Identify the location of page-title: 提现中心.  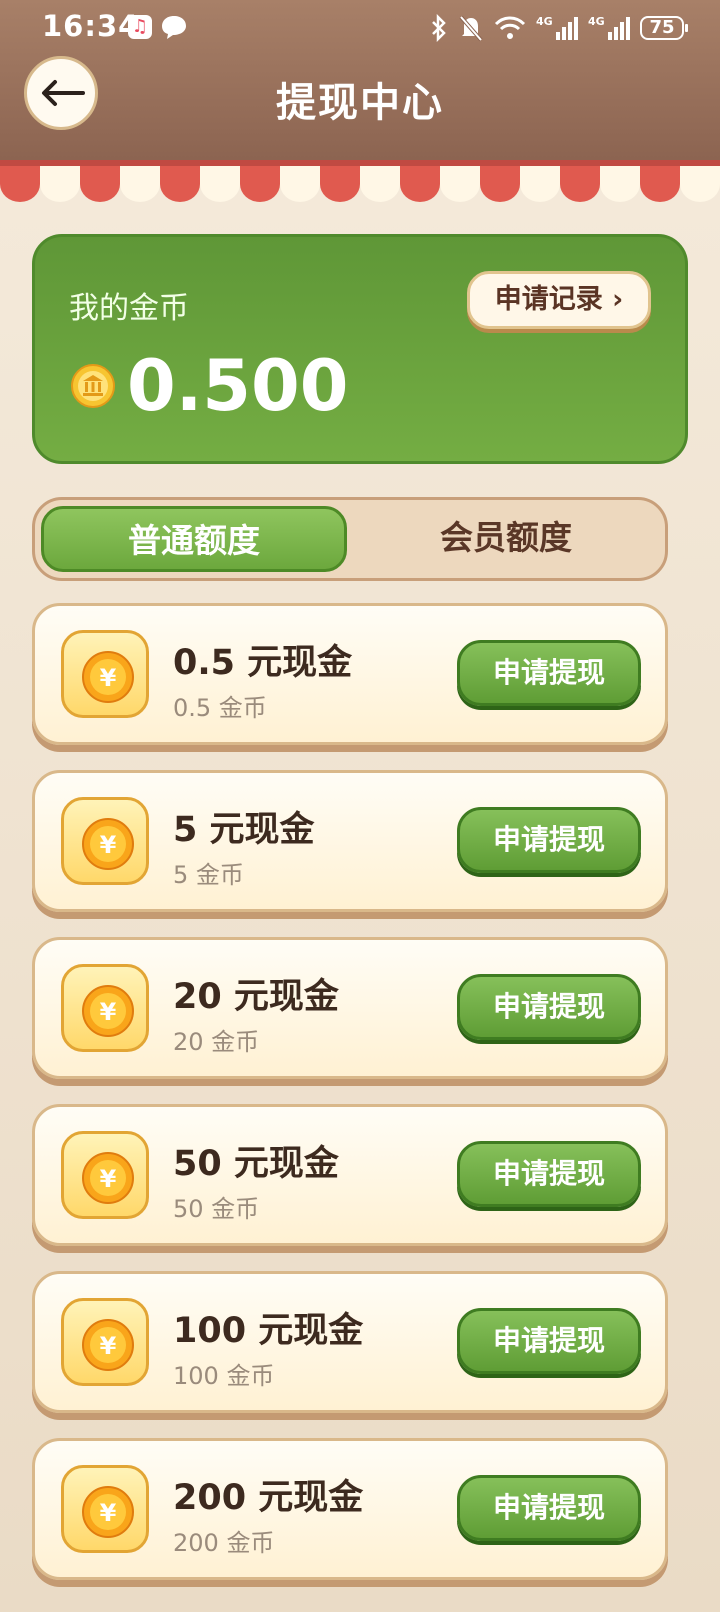
(360, 103).